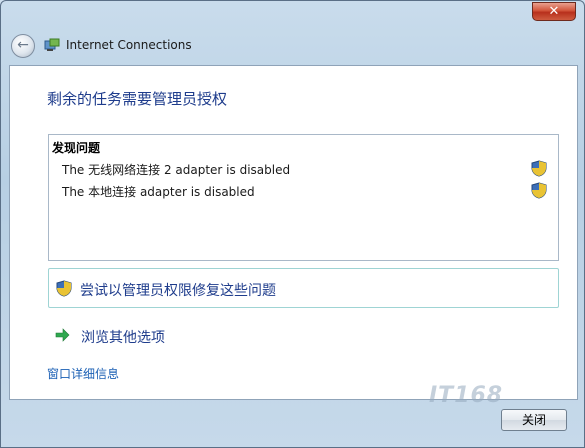 This screenshot has width=585, height=448. What do you see at coordinates (176, 170) in the screenshot?
I see `problem-text: The 无线网络连接 2 adapter is disabled` at bounding box center [176, 170].